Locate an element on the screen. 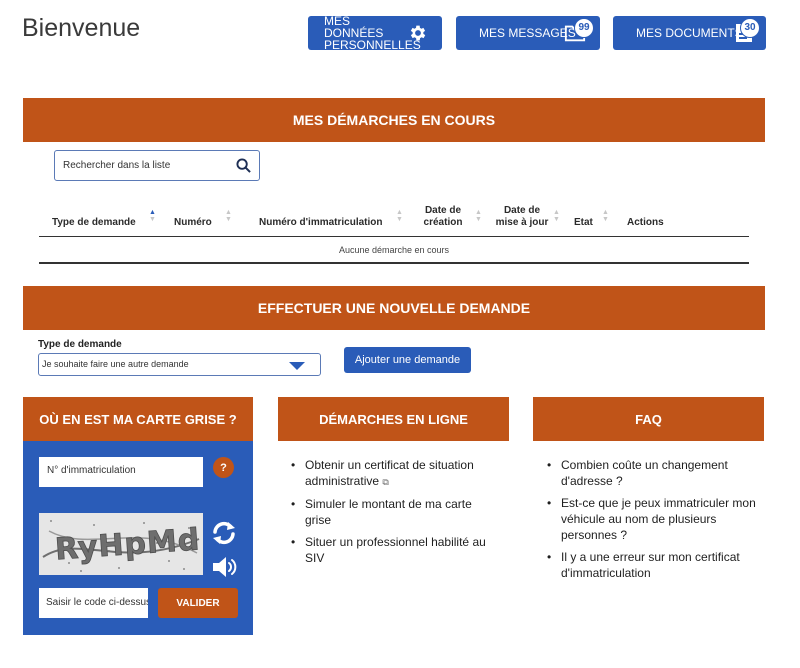 The height and width of the screenshot is (668, 800). search-icon is located at coordinates (243, 168).